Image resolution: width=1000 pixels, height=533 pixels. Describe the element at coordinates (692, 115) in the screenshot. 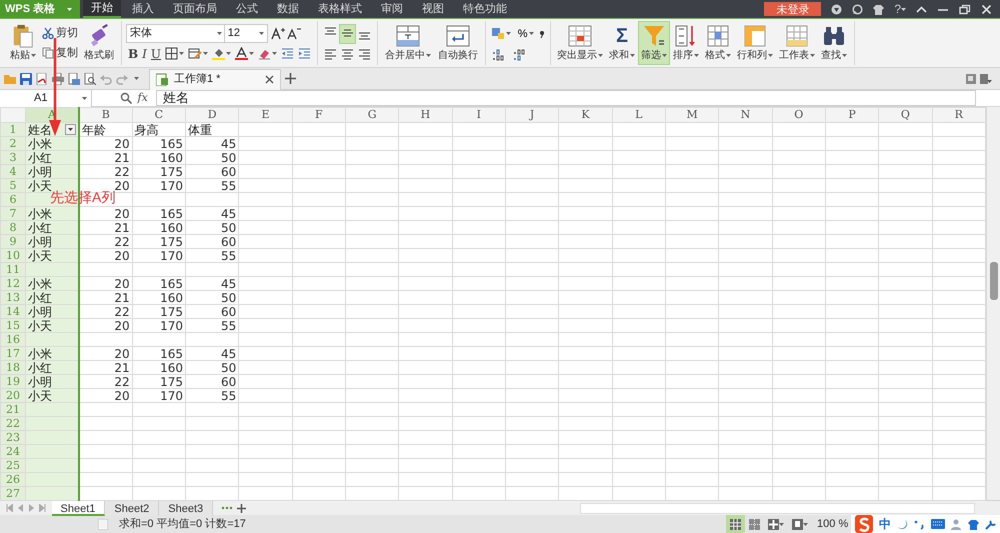

I see `column-header: M` at that location.